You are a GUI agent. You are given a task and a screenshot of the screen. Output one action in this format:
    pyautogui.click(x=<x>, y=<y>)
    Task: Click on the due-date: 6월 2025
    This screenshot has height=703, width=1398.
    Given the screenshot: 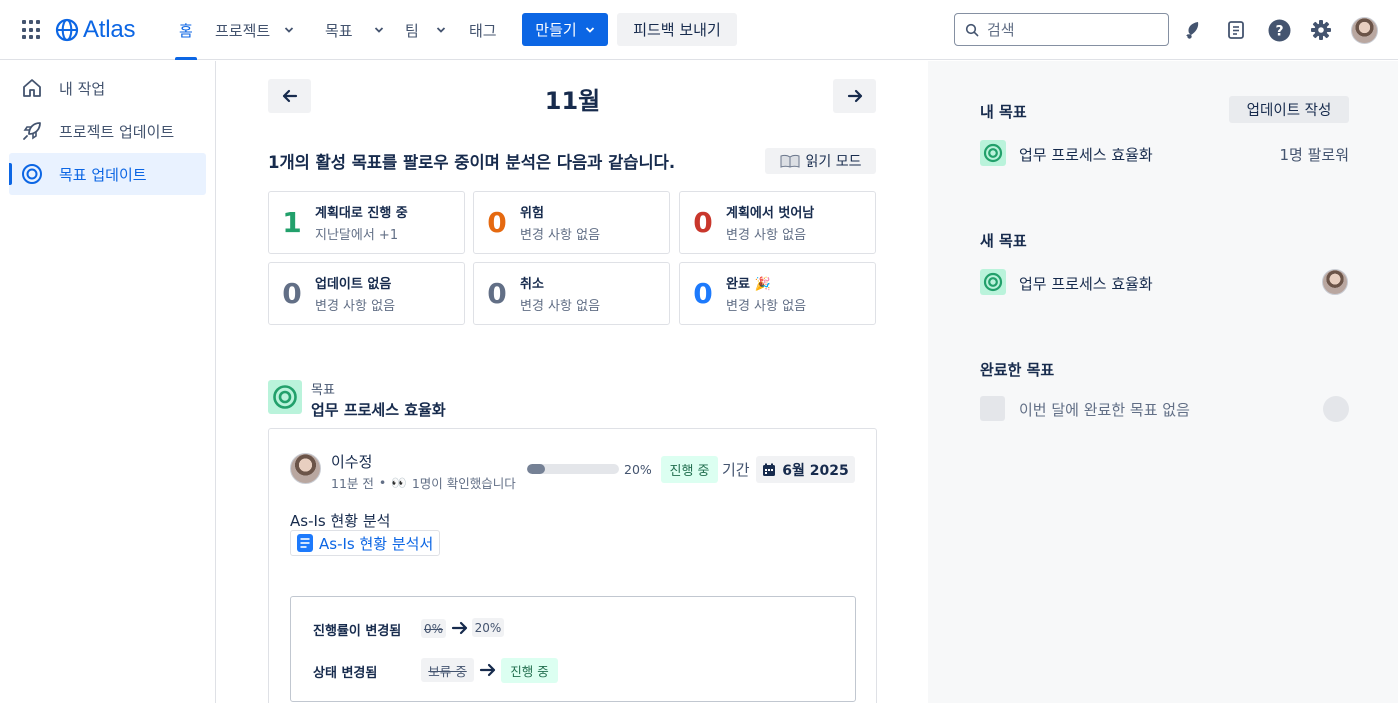 What is the action you would take?
    pyautogui.click(x=815, y=470)
    